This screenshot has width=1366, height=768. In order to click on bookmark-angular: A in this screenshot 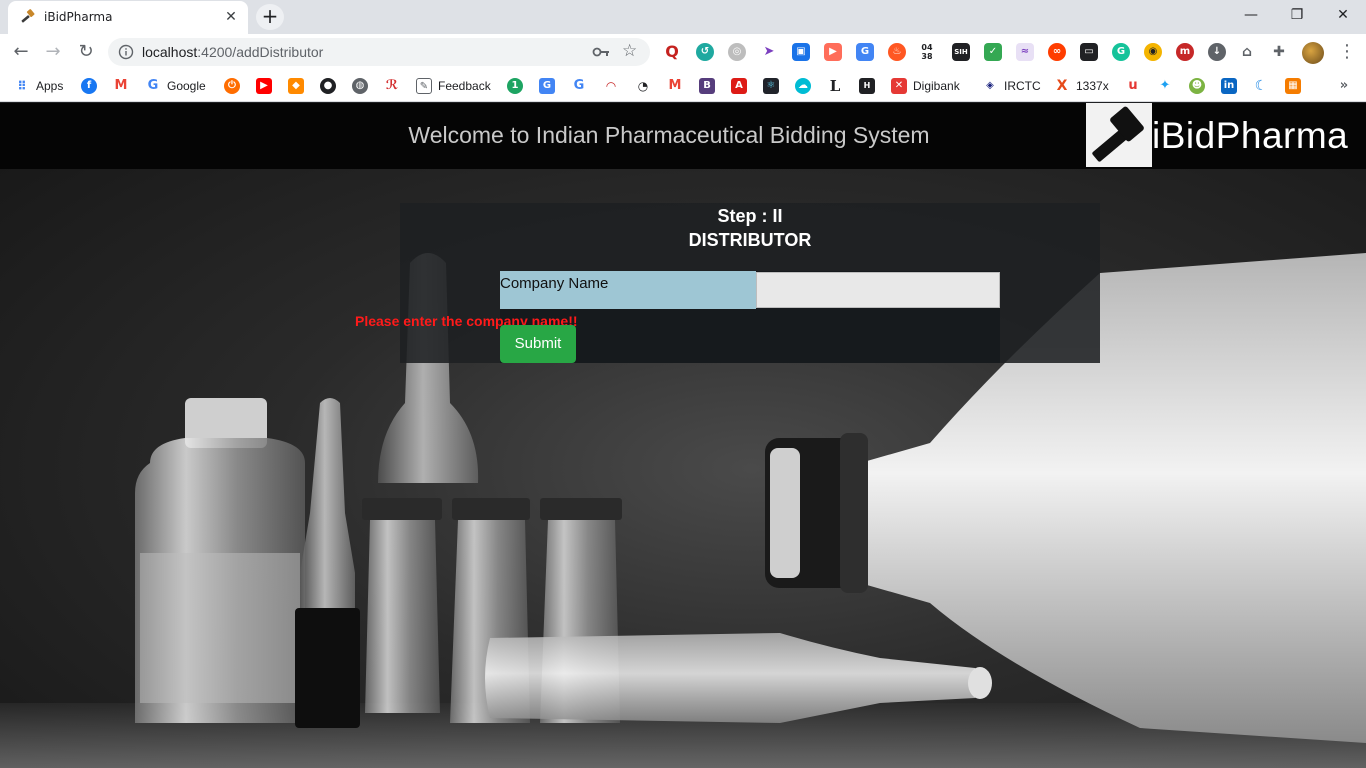, I will do `click(739, 86)`.